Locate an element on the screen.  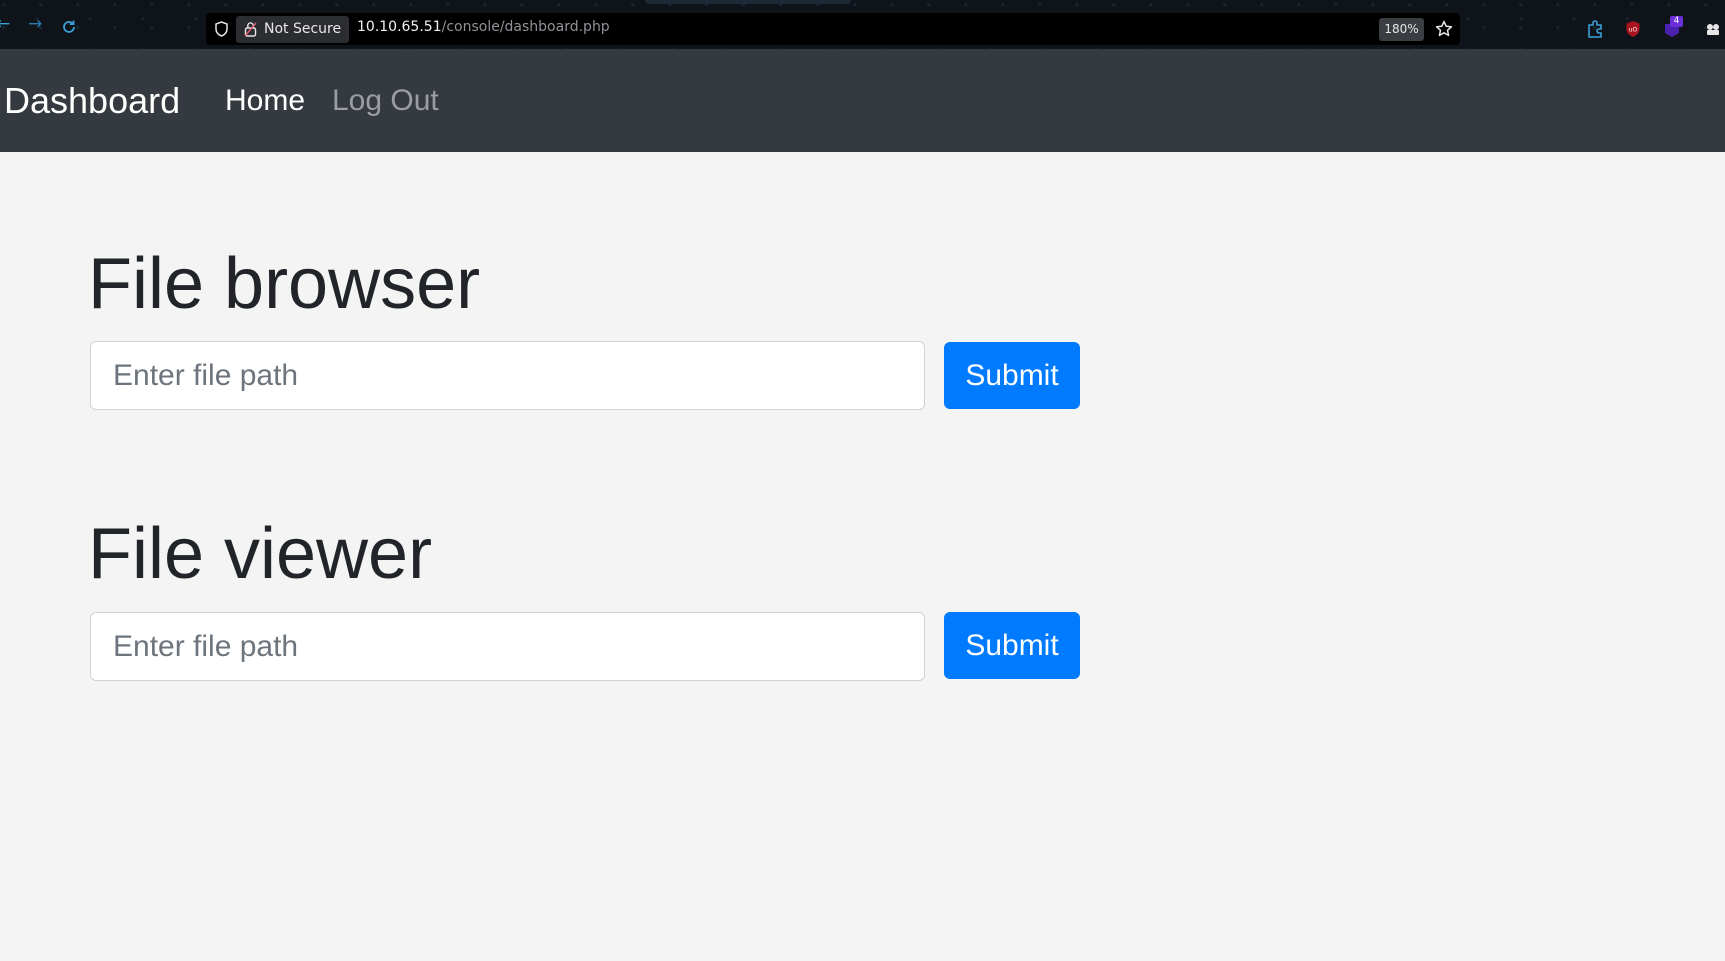
file-viewer-heading: File viewer is located at coordinates (260, 554).